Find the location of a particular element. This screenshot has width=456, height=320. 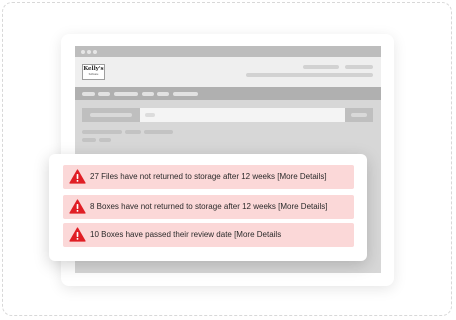

logo-tagline: Software is located at coordinates (93, 74).